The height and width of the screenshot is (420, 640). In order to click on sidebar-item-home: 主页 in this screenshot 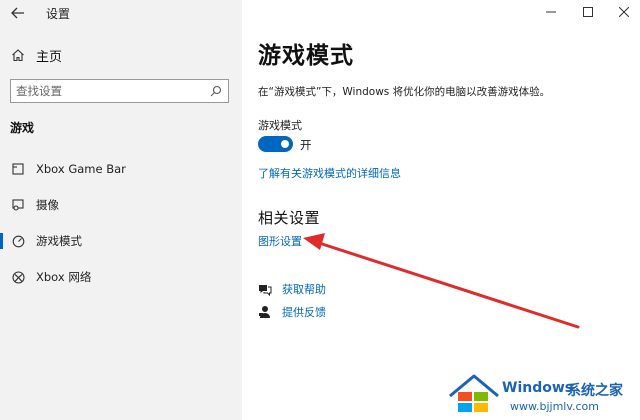, I will do `click(36, 55)`.